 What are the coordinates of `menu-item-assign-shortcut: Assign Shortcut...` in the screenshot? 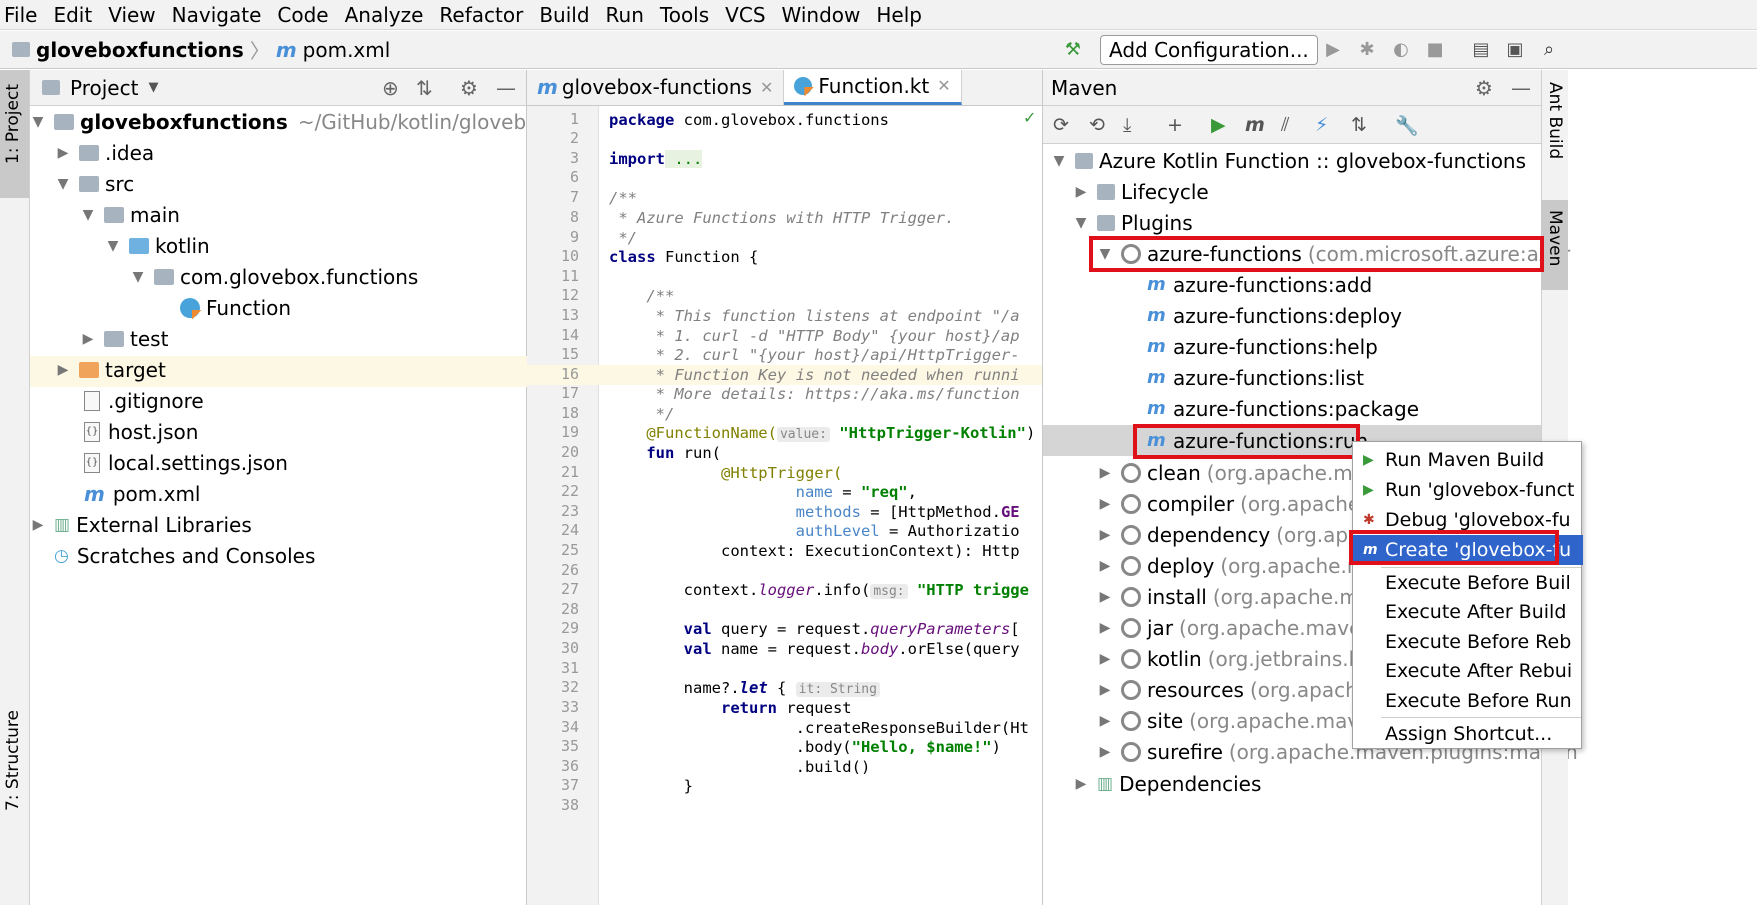 It's located at (1468, 734).